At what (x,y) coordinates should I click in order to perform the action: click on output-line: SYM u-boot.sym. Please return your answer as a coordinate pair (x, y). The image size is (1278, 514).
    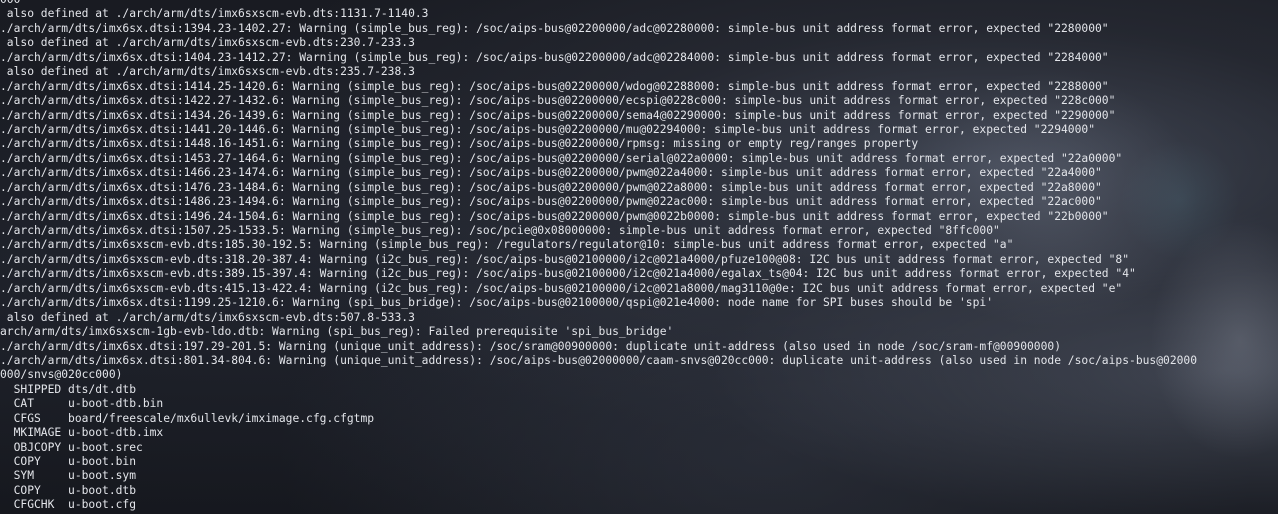
    Looking at the image, I should click on (68, 476).